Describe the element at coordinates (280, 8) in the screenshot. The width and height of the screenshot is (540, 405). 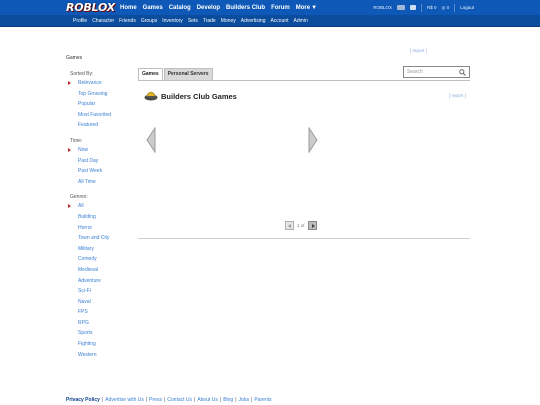
I see `nav-forum: Forum` at that location.